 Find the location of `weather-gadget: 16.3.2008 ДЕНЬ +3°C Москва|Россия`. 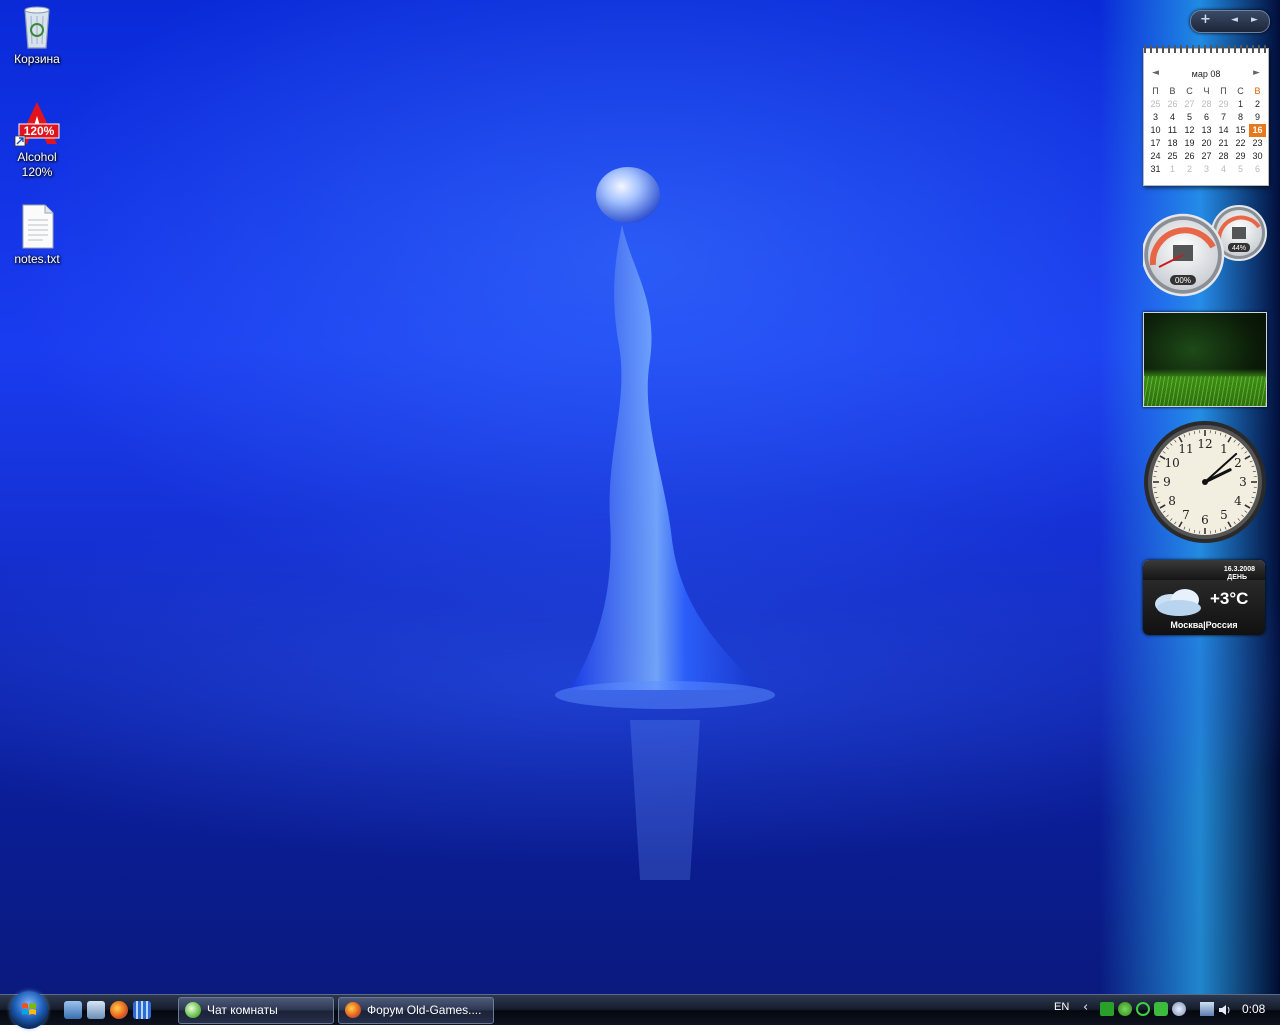

weather-gadget: 16.3.2008 ДЕНЬ +3°C Москва|Россия is located at coordinates (1204, 597).